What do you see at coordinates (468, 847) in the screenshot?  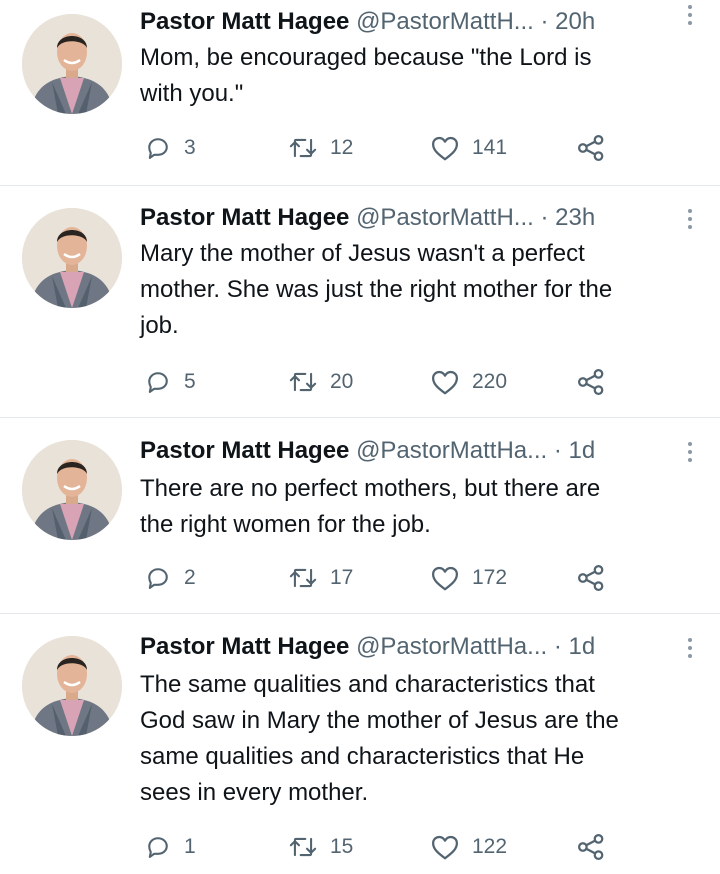 I see `like-button: 122` at bounding box center [468, 847].